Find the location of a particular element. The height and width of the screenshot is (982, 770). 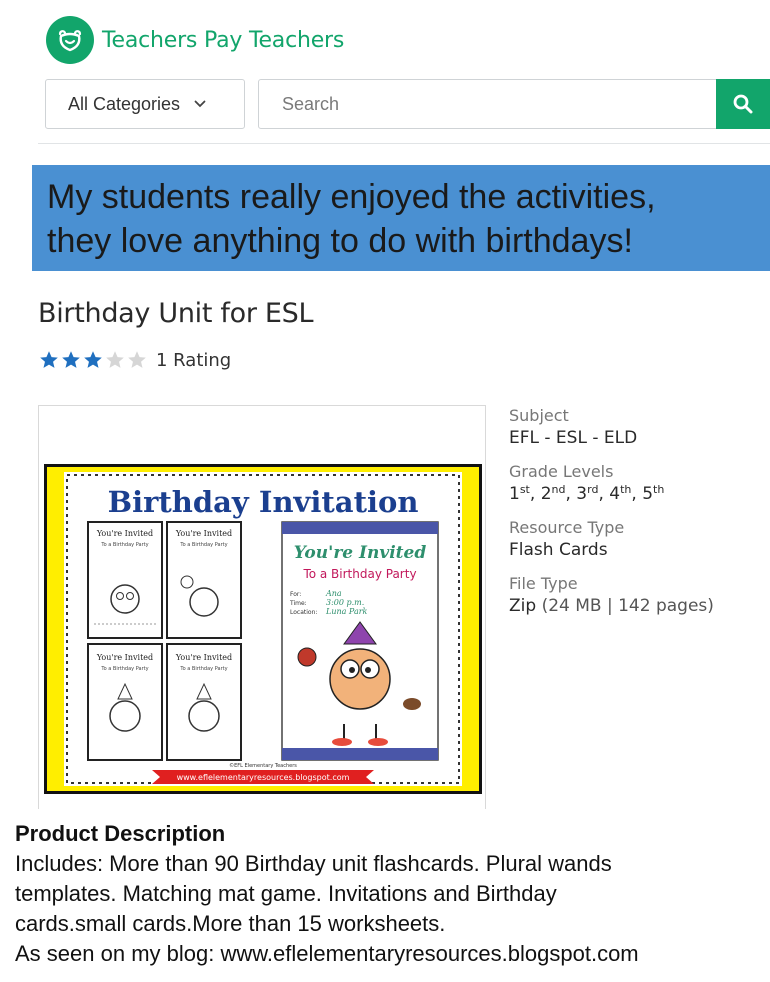

banner-line-2: they love anything to do with birthdays! is located at coordinates (340, 241).